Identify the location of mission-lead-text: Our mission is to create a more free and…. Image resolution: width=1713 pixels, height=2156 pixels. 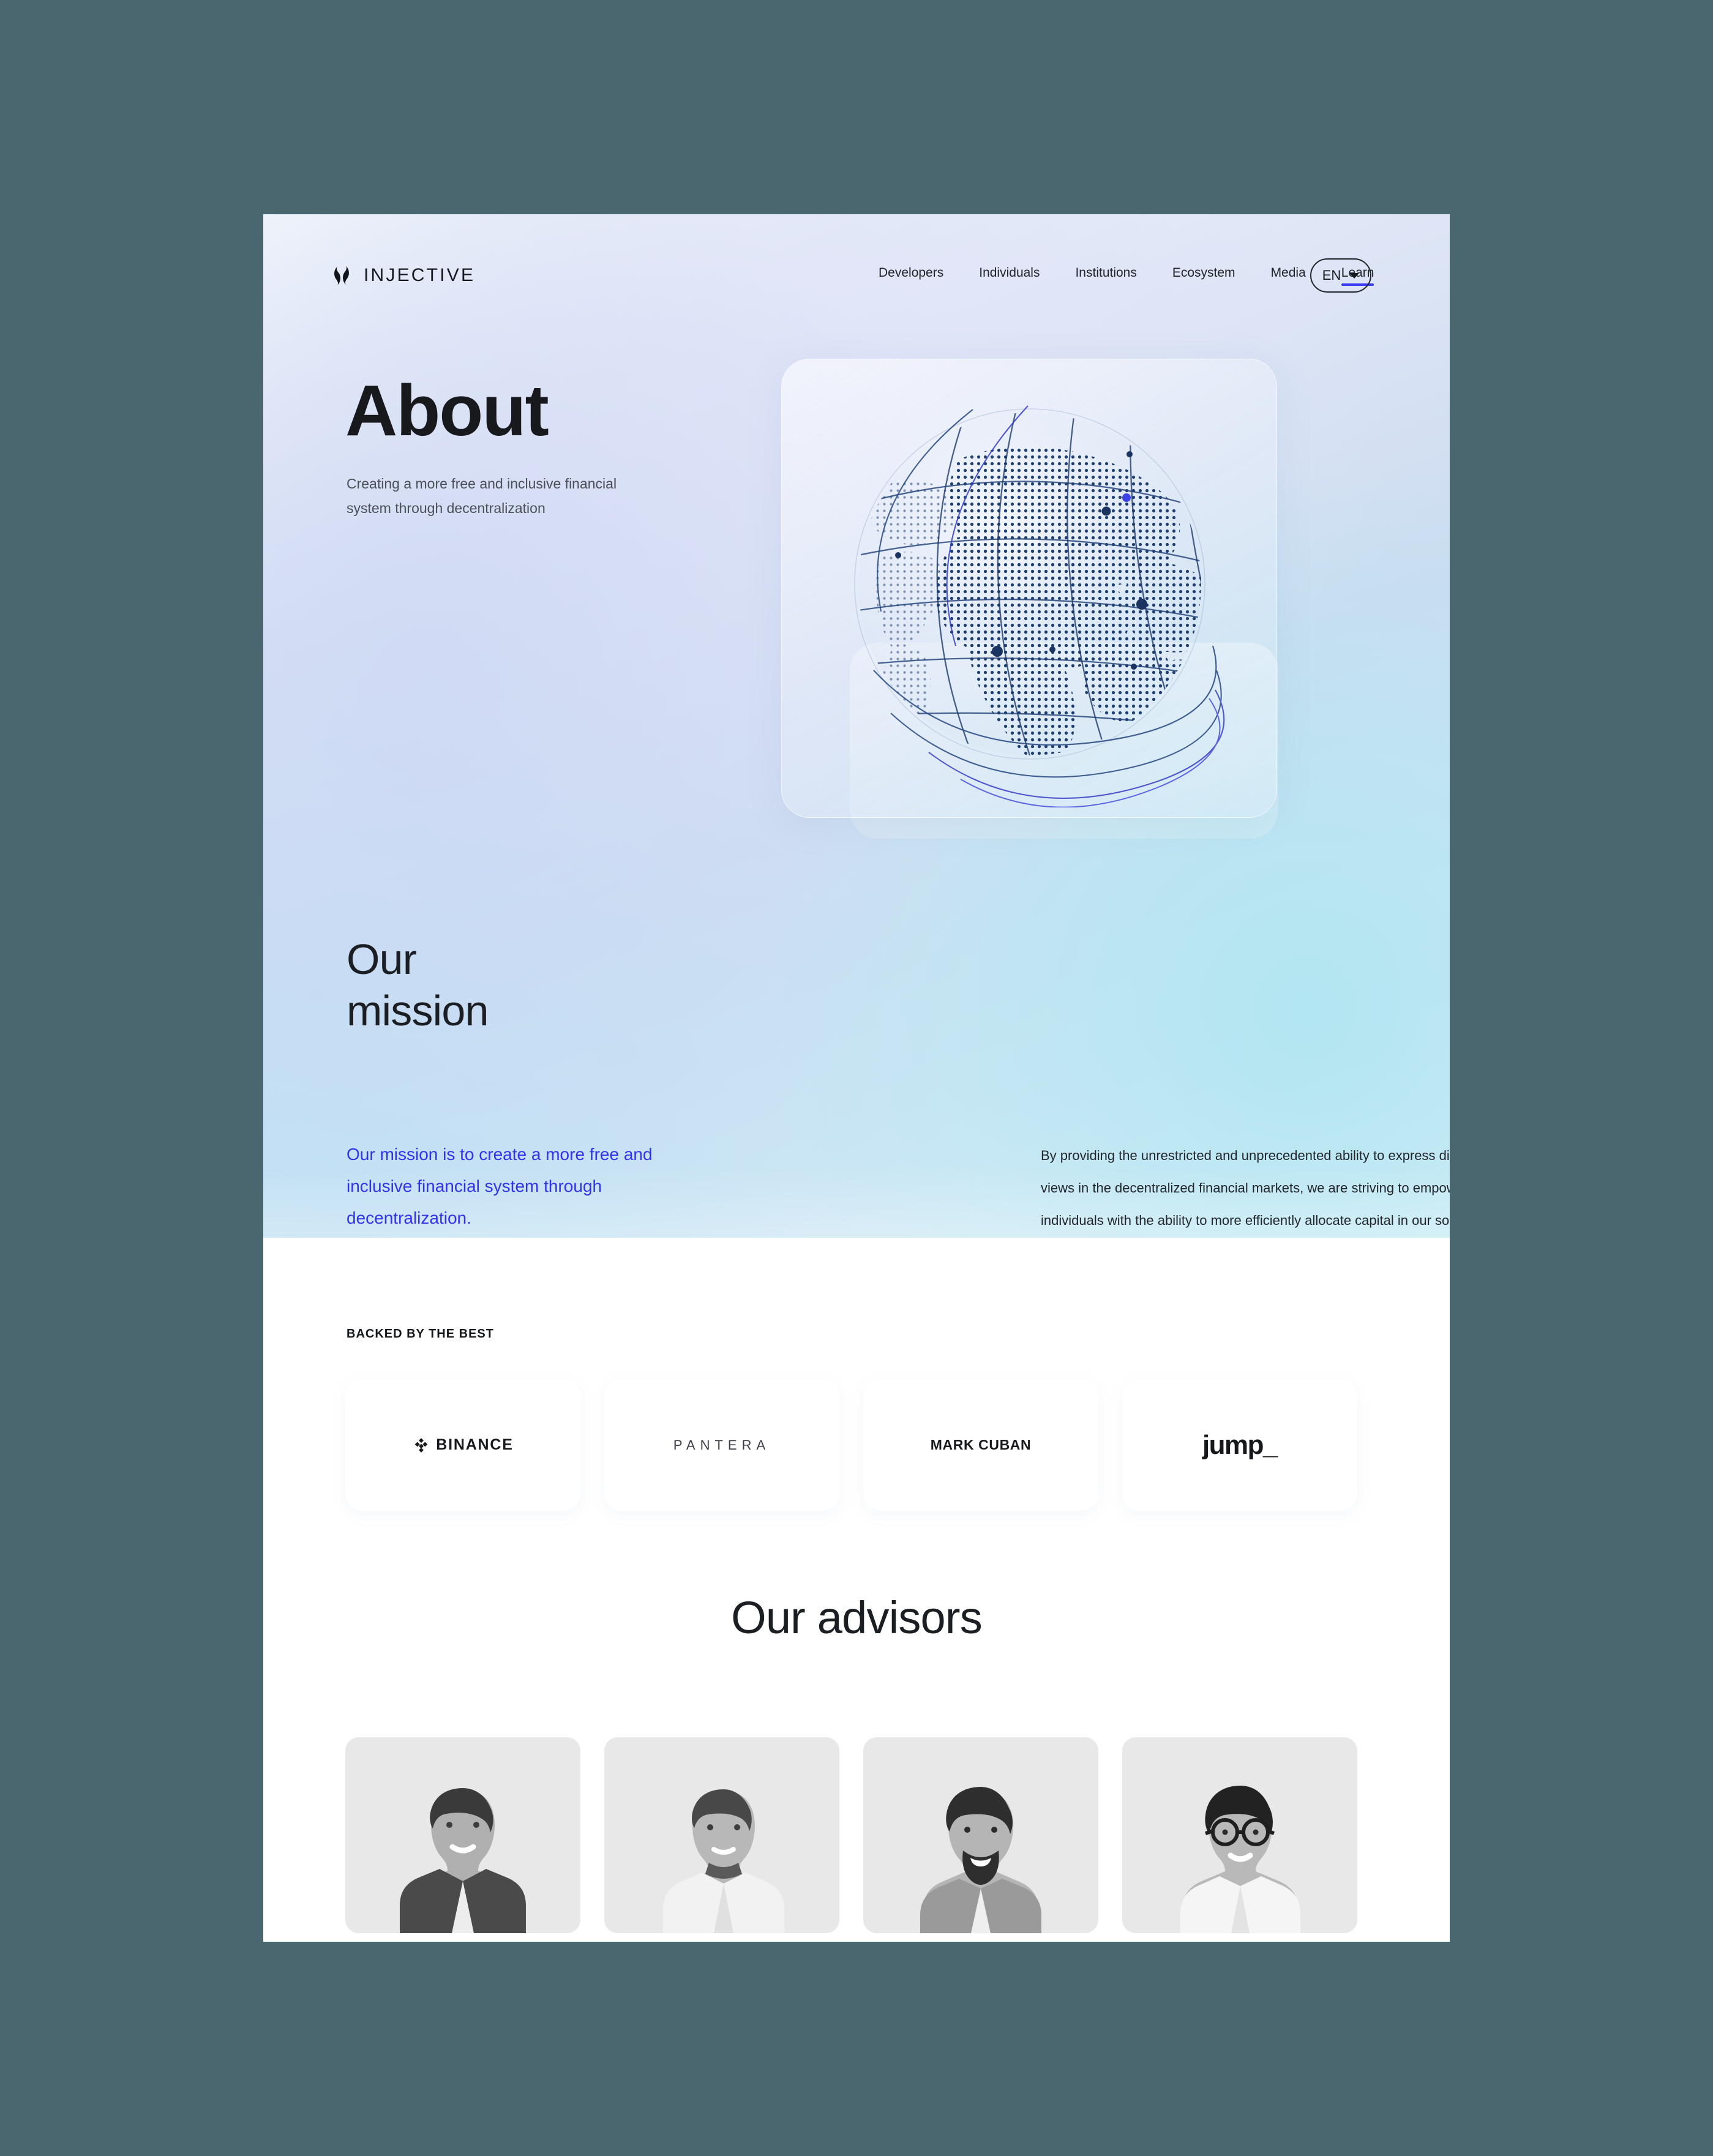
(500, 1187).